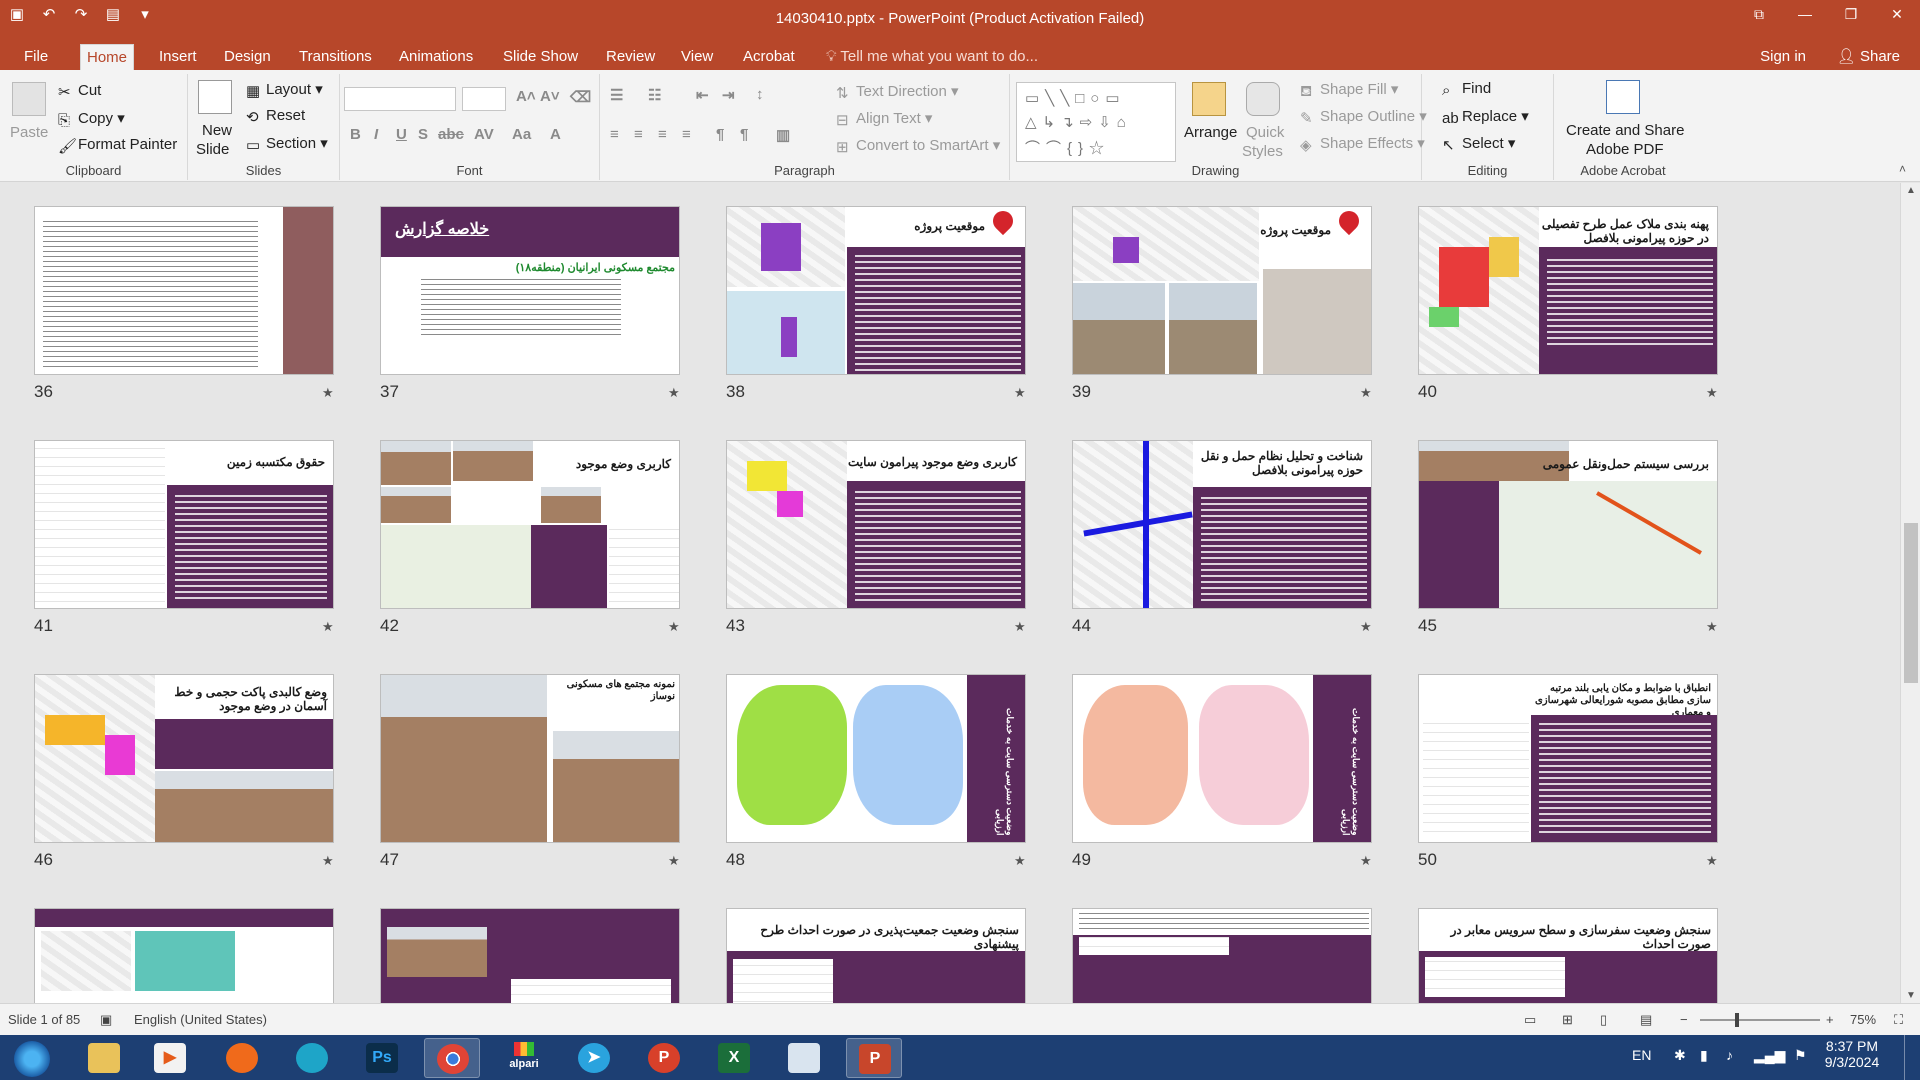 Image resolution: width=1920 pixels, height=1080 pixels. What do you see at coordinates (1349, 90) in the screenshot?
I see `shape-fill-button: ⛾ Shape Fill ▾` at bounding box center [1349, 90].